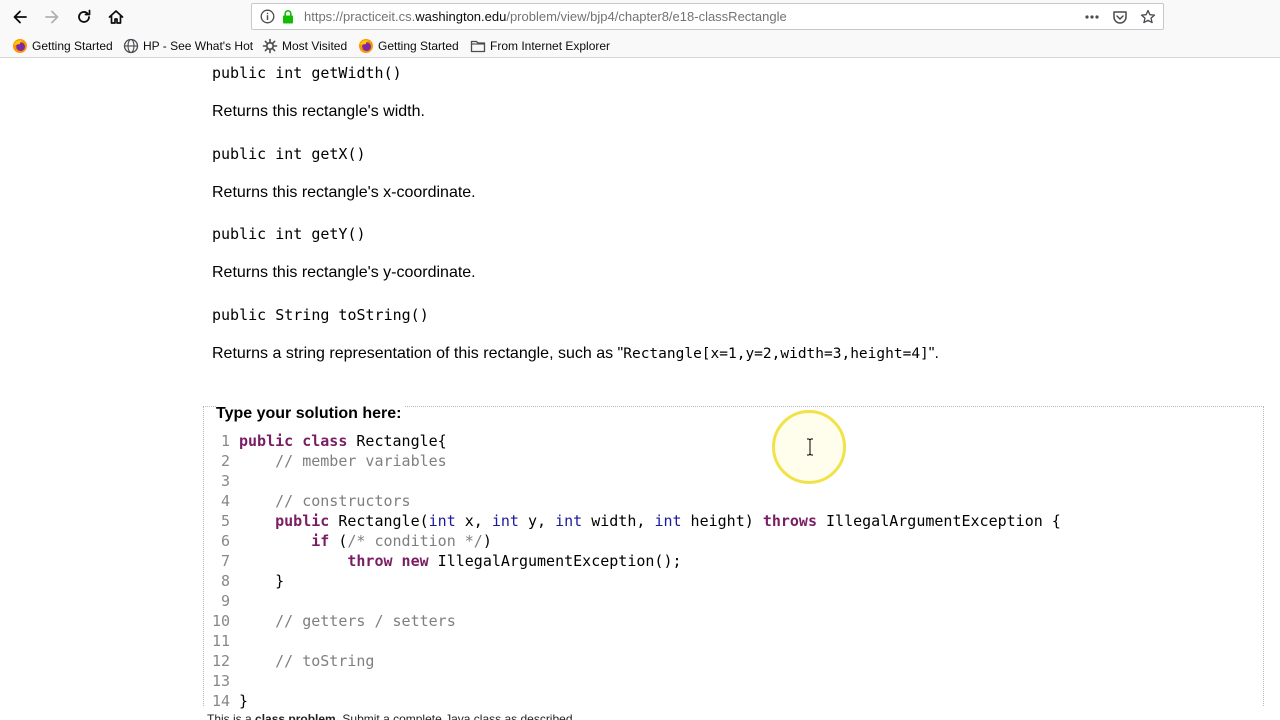 The width and height of the screenshot is (1280, 720). I want to click on code-line: 4 // constructors, so click(733, 501).